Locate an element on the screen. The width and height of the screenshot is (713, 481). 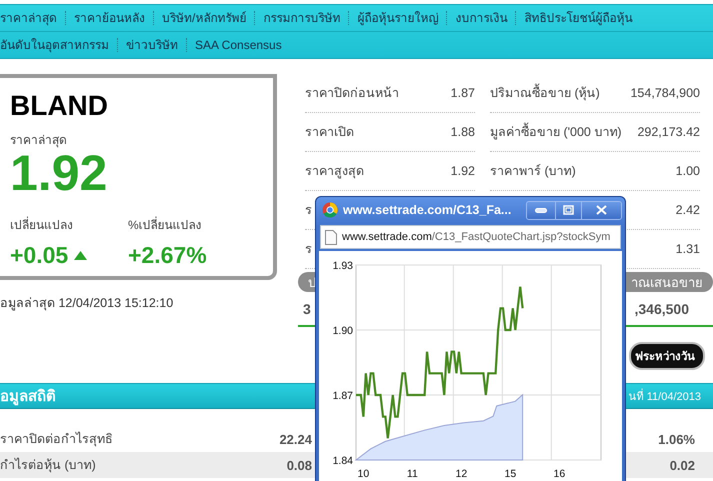
axis-label: 1.84 is located at coordinates (342, 461).